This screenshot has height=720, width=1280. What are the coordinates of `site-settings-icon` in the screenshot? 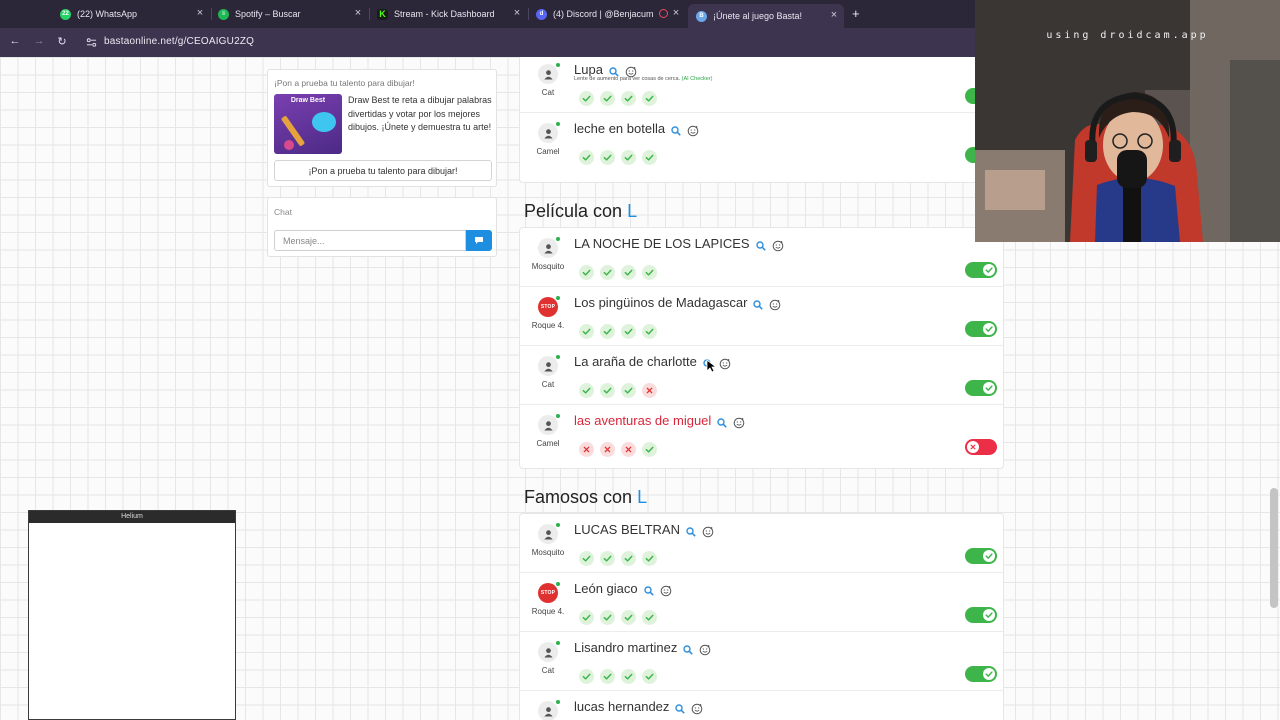 It's located at (91, 42).